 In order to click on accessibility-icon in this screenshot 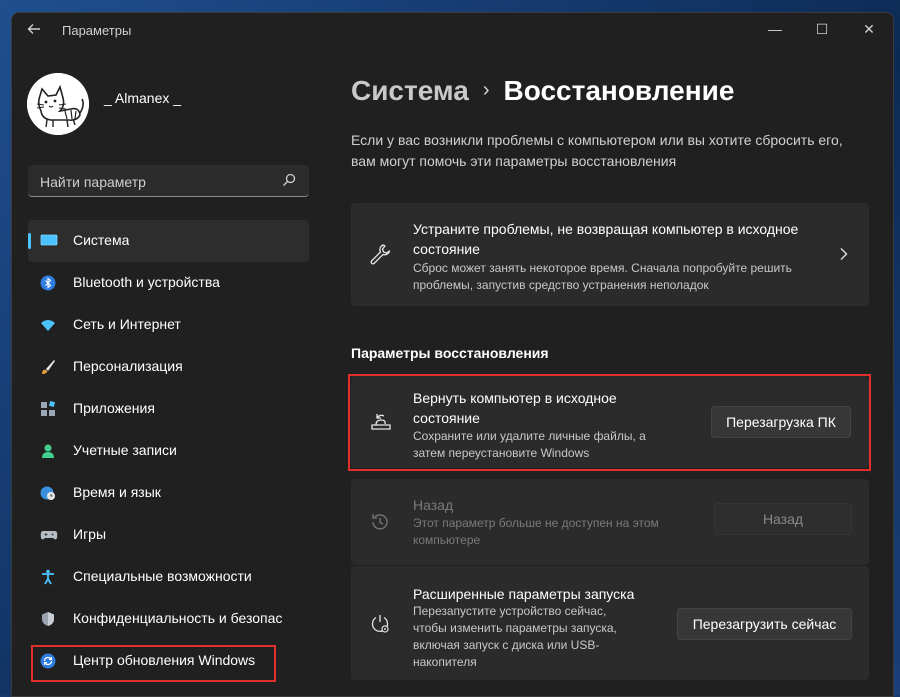, I will do `click(48, 577)`.